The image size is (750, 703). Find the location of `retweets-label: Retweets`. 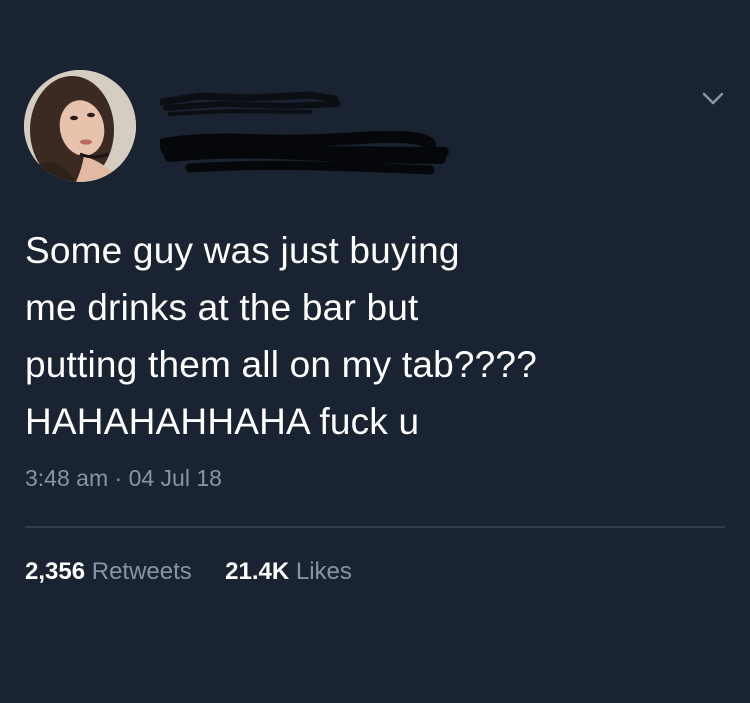

retweets-label: Retweets is located at coordinates (141, 571).